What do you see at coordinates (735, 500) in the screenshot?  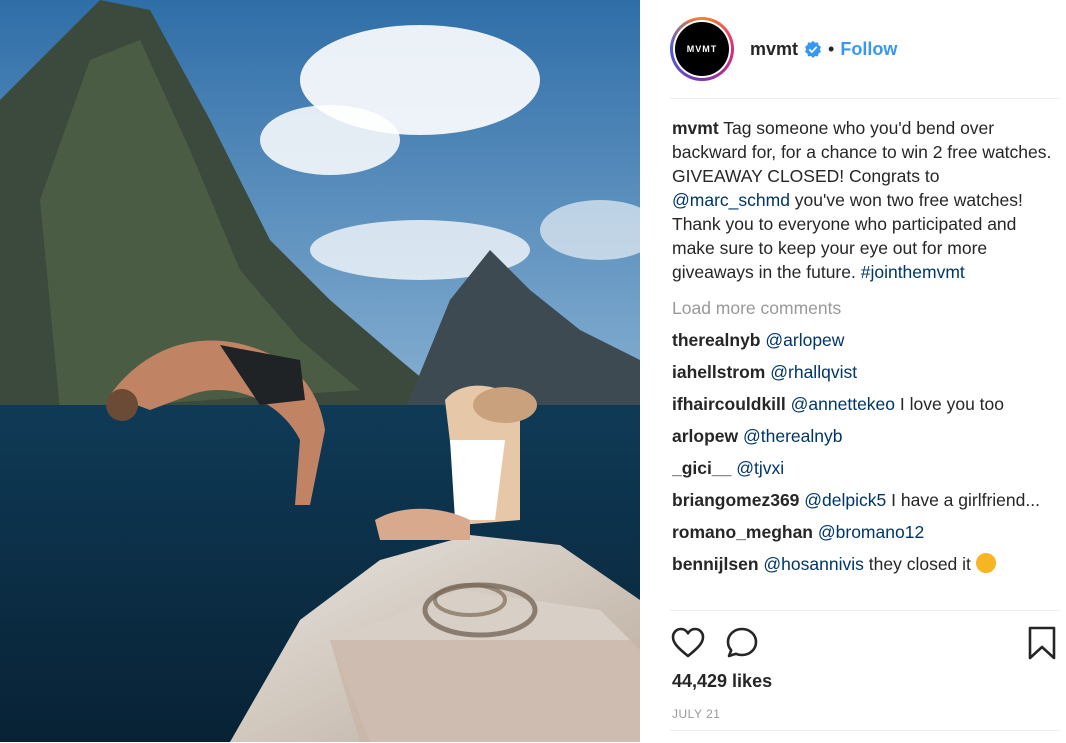 I see `comment-username: briangomez369` at bounding box center [735, 500].